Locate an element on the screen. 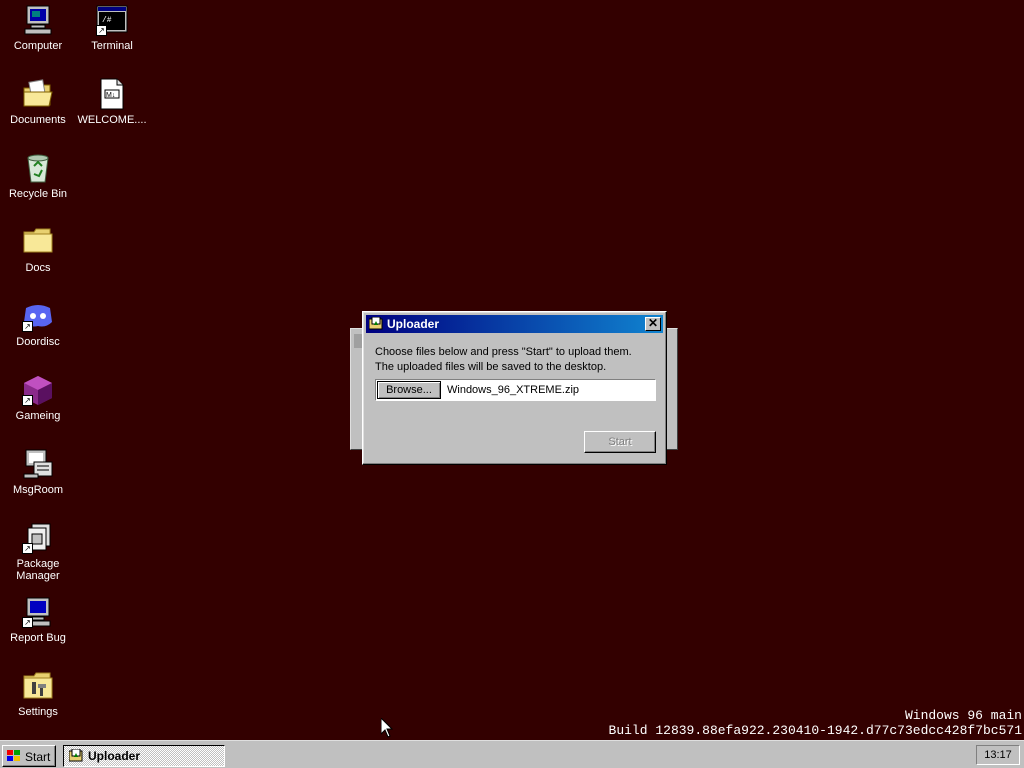 This screenshot has width=1024, height=768. file-input: Browse... Windows_96_XTREME.zip is located at coordinates (515, 390).